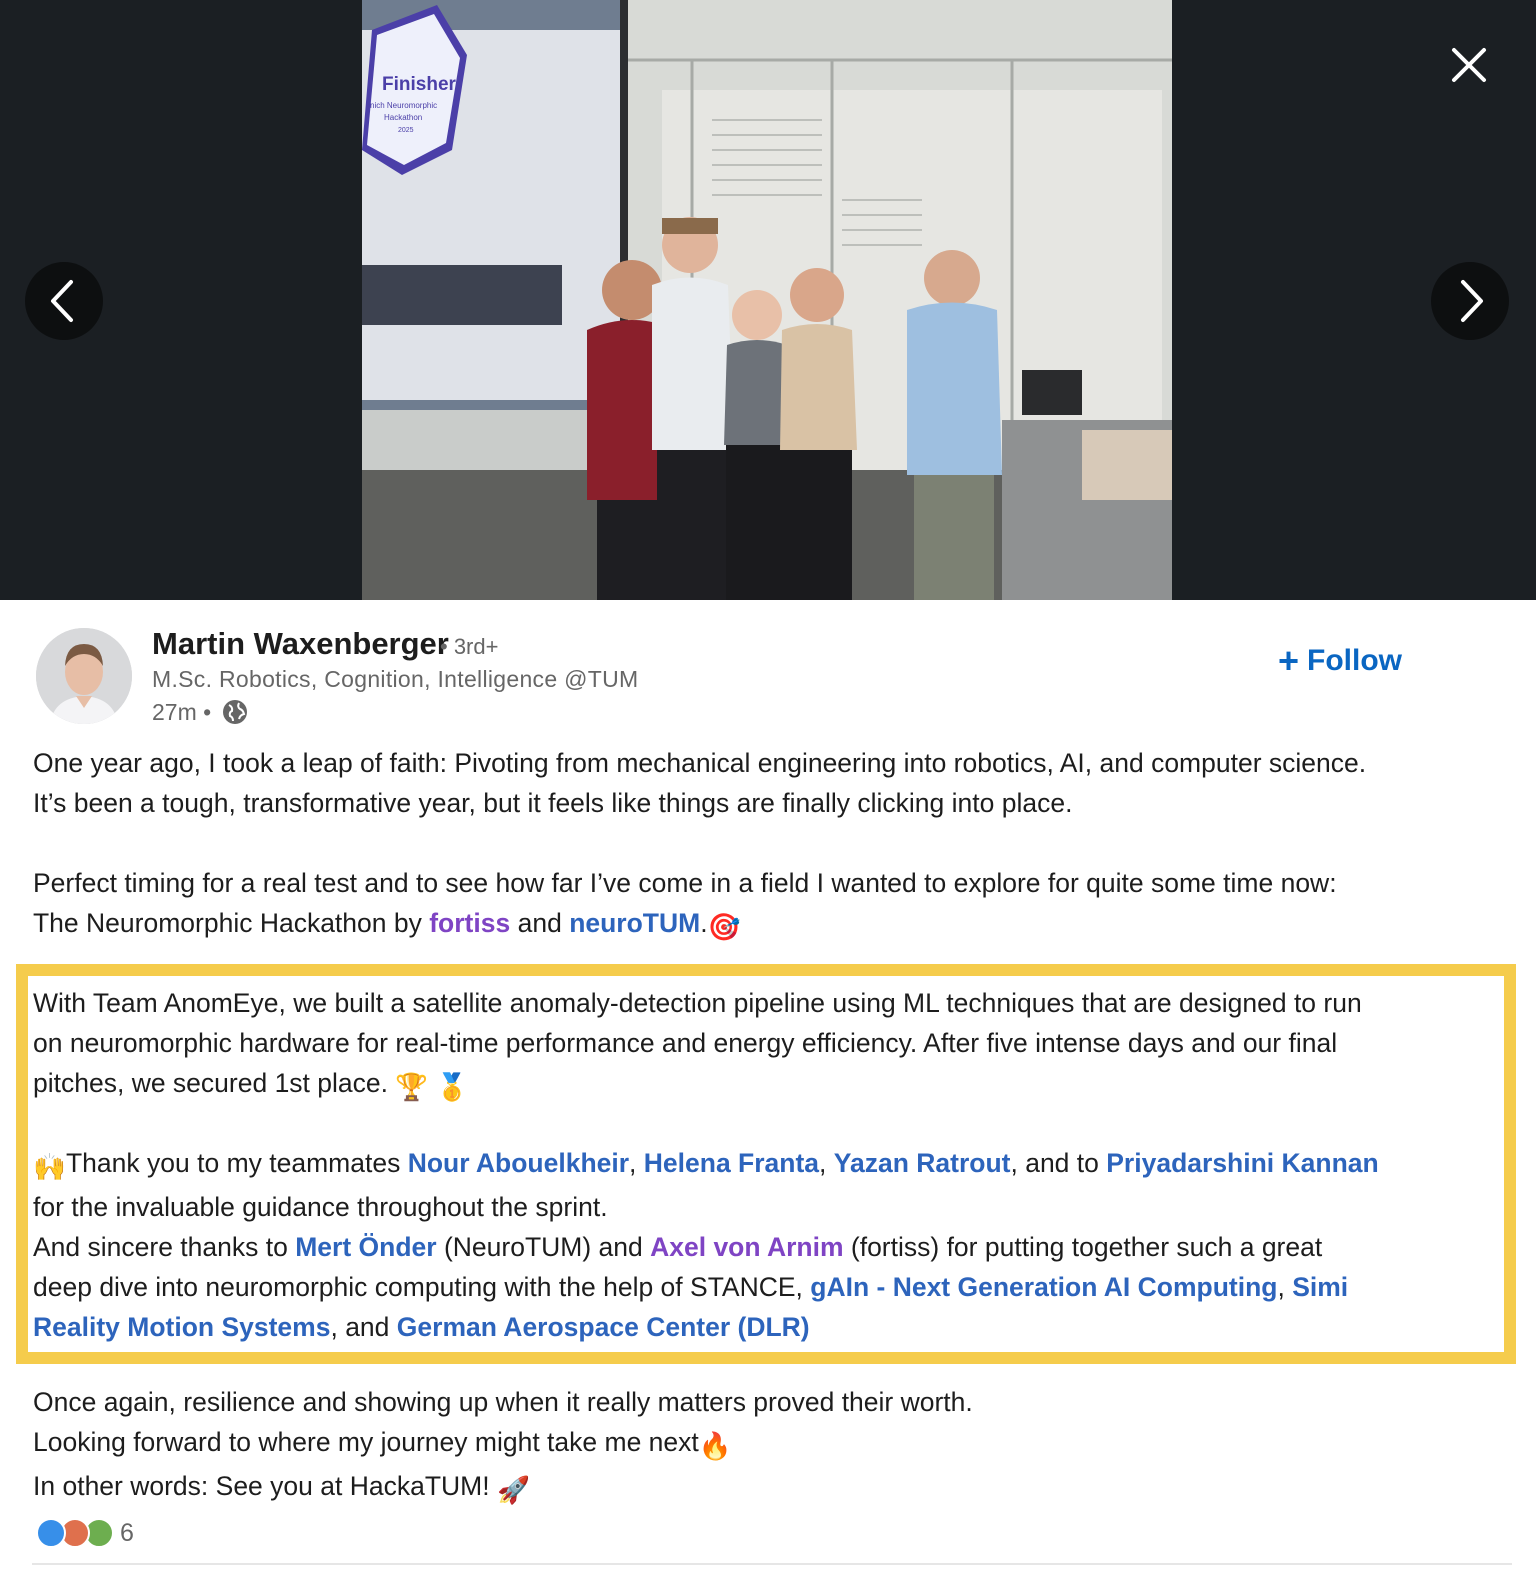  Describe the element at coordinates (469, 923) in the screenshot. I see `mention-fortiss: fortiss` at that location.